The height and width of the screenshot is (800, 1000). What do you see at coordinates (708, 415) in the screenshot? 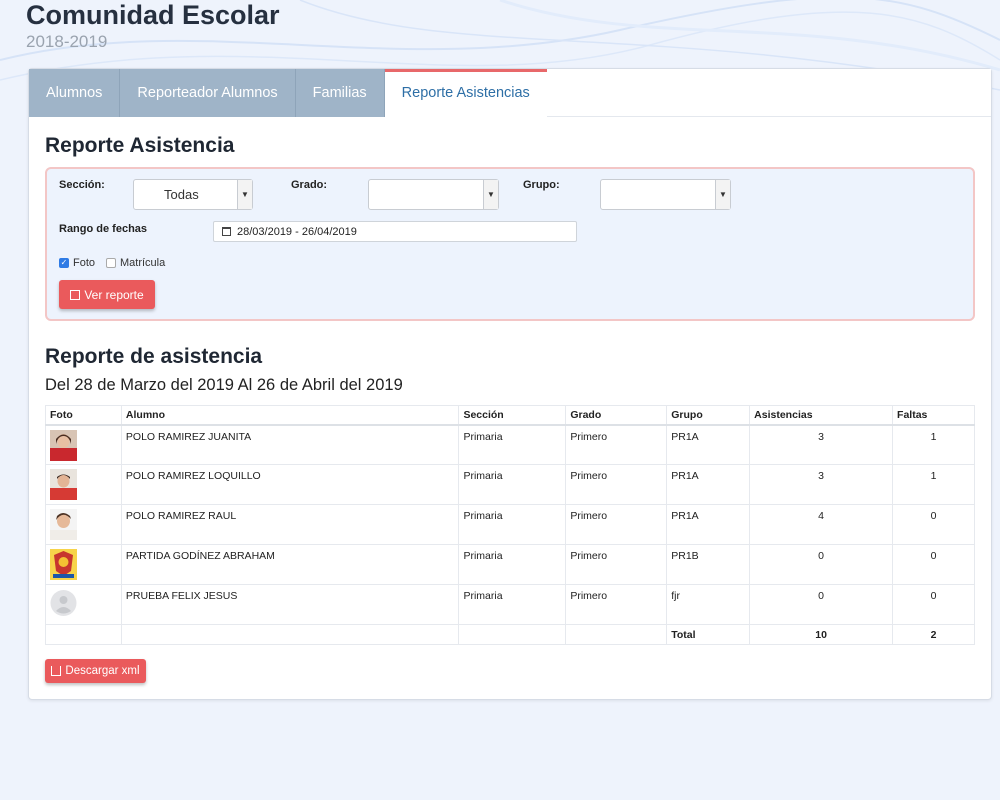
I see `column-header-grupo: Grupo` at bounding box center [708, 415].